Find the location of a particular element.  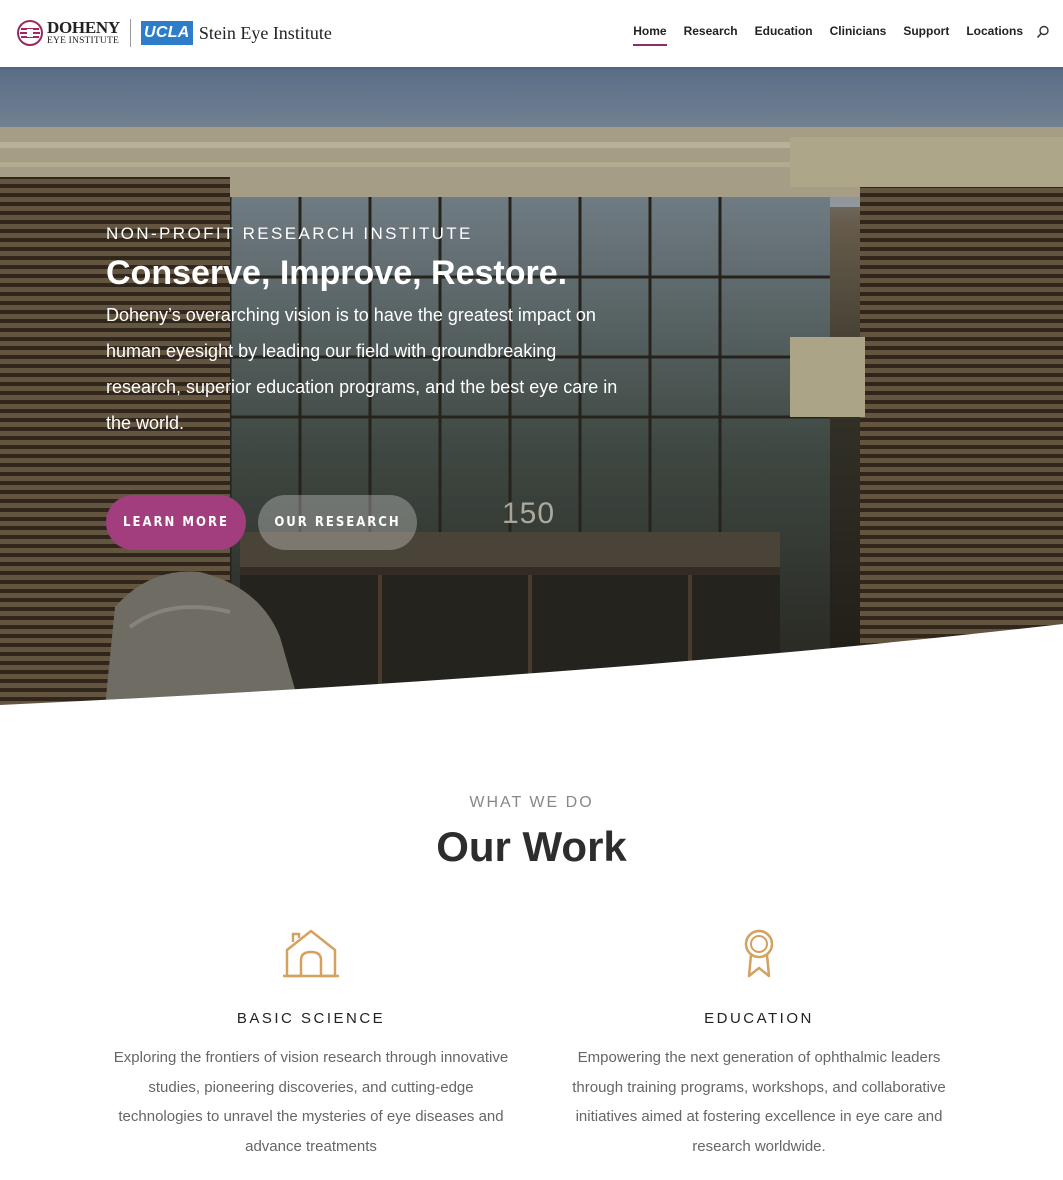

ucla-logo: UCLA is located at coordinates (166, 33).